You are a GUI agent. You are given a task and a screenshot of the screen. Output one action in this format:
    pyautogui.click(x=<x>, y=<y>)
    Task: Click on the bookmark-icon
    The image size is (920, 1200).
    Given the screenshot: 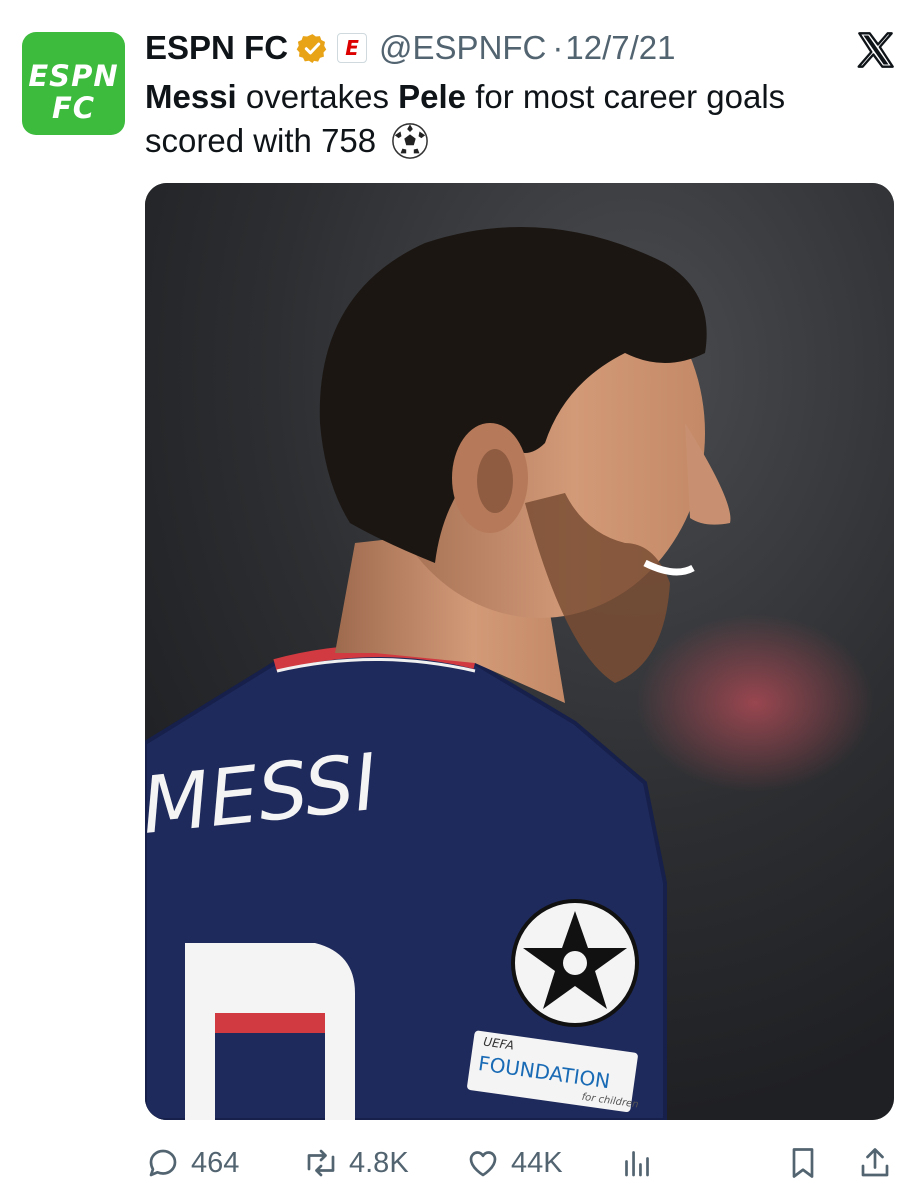 What is the action you would take?
    pyautogui.click(x=803, y=1163)
    